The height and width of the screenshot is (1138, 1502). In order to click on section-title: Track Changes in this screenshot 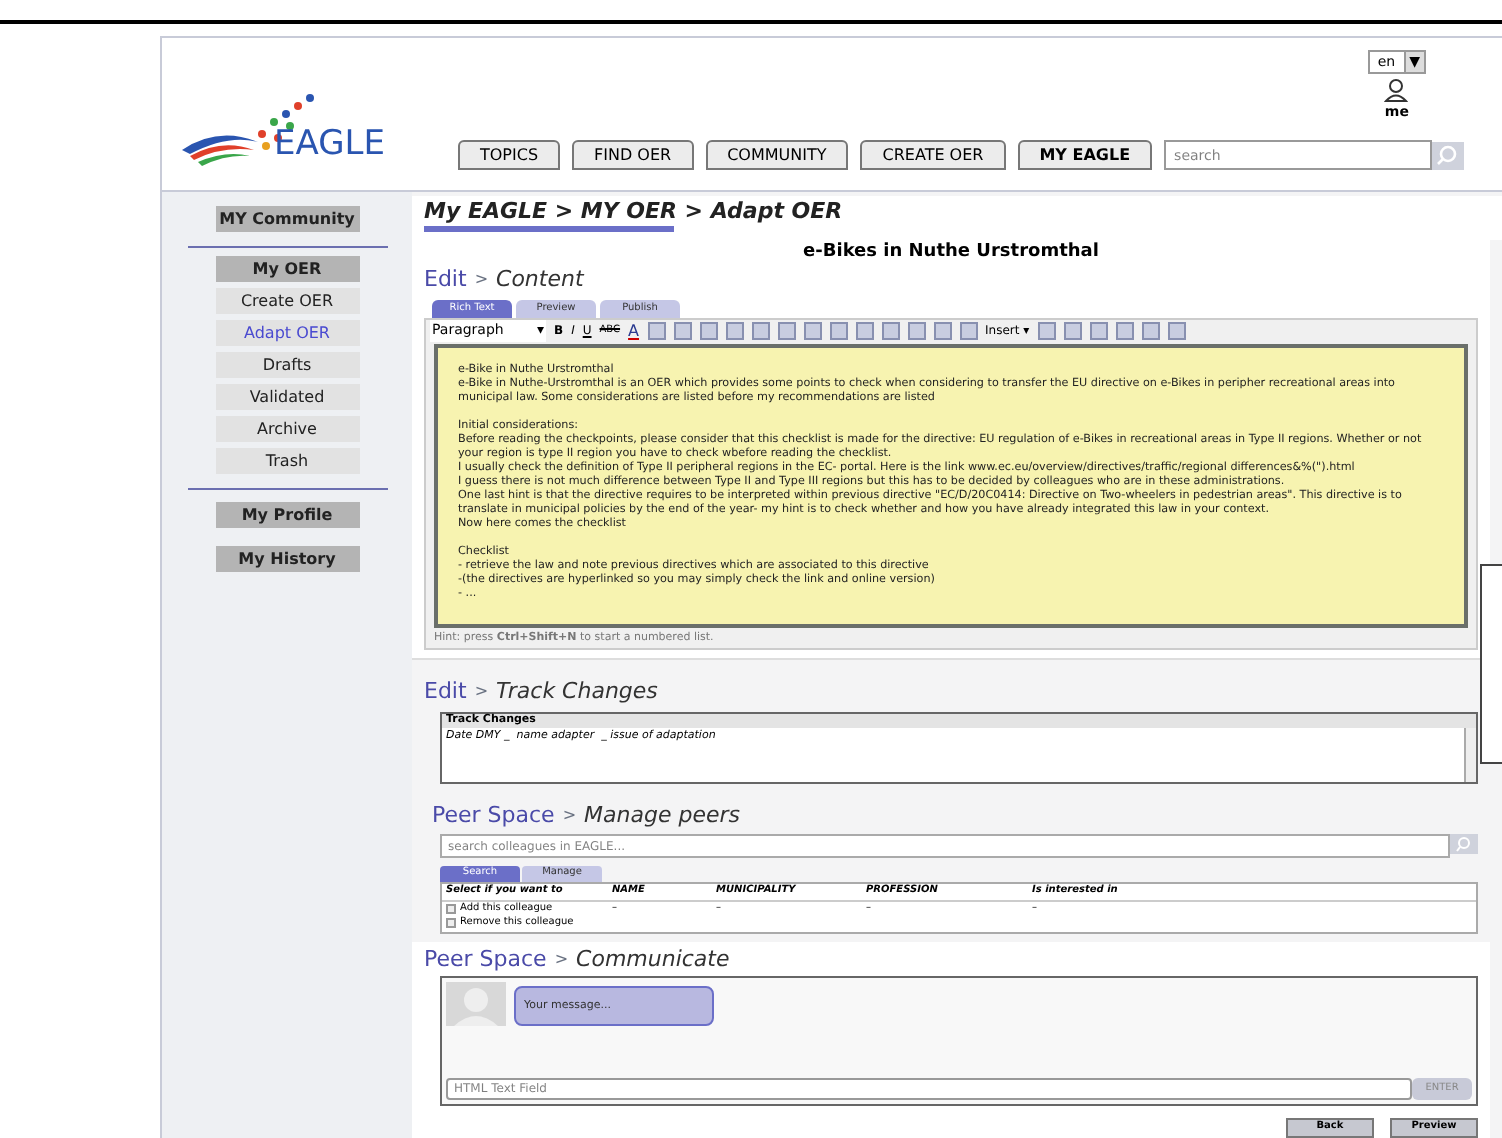, I will do `click(577, 691)`.